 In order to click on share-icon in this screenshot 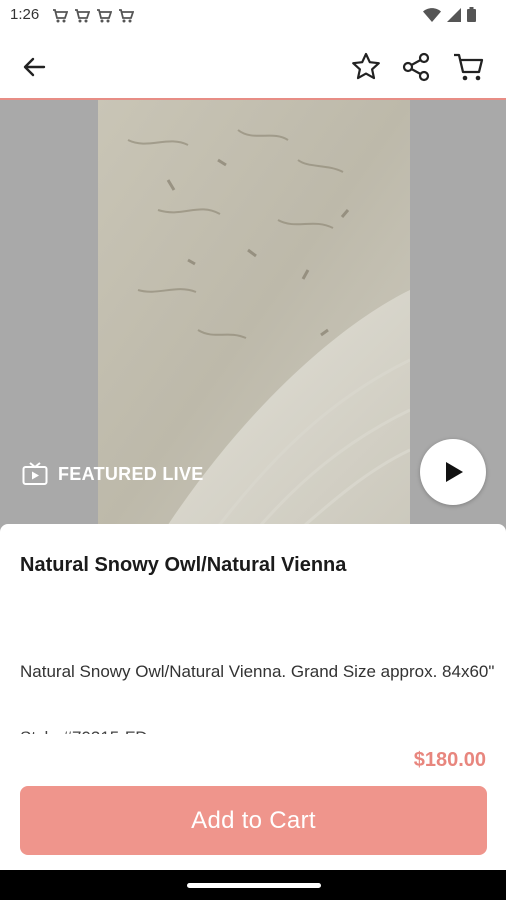, I will do `click(416, 67)`.